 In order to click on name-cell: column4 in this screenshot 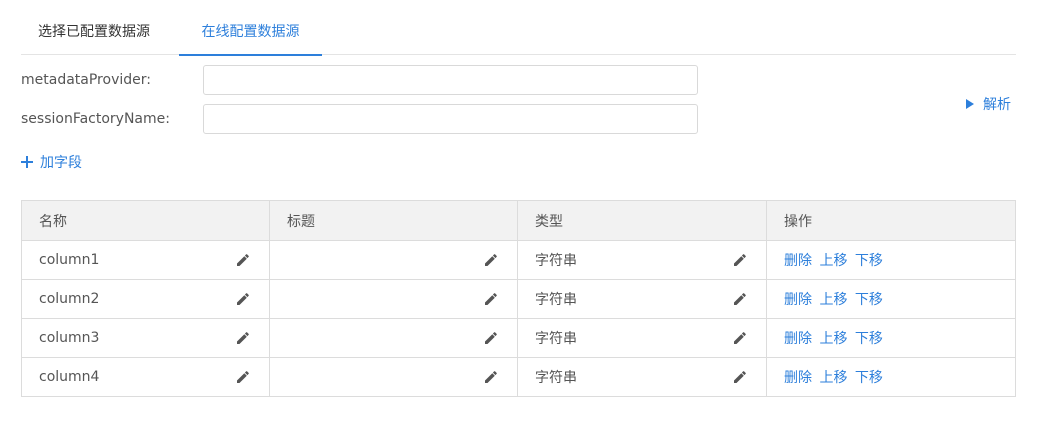, I will do `click(145, 377)`.